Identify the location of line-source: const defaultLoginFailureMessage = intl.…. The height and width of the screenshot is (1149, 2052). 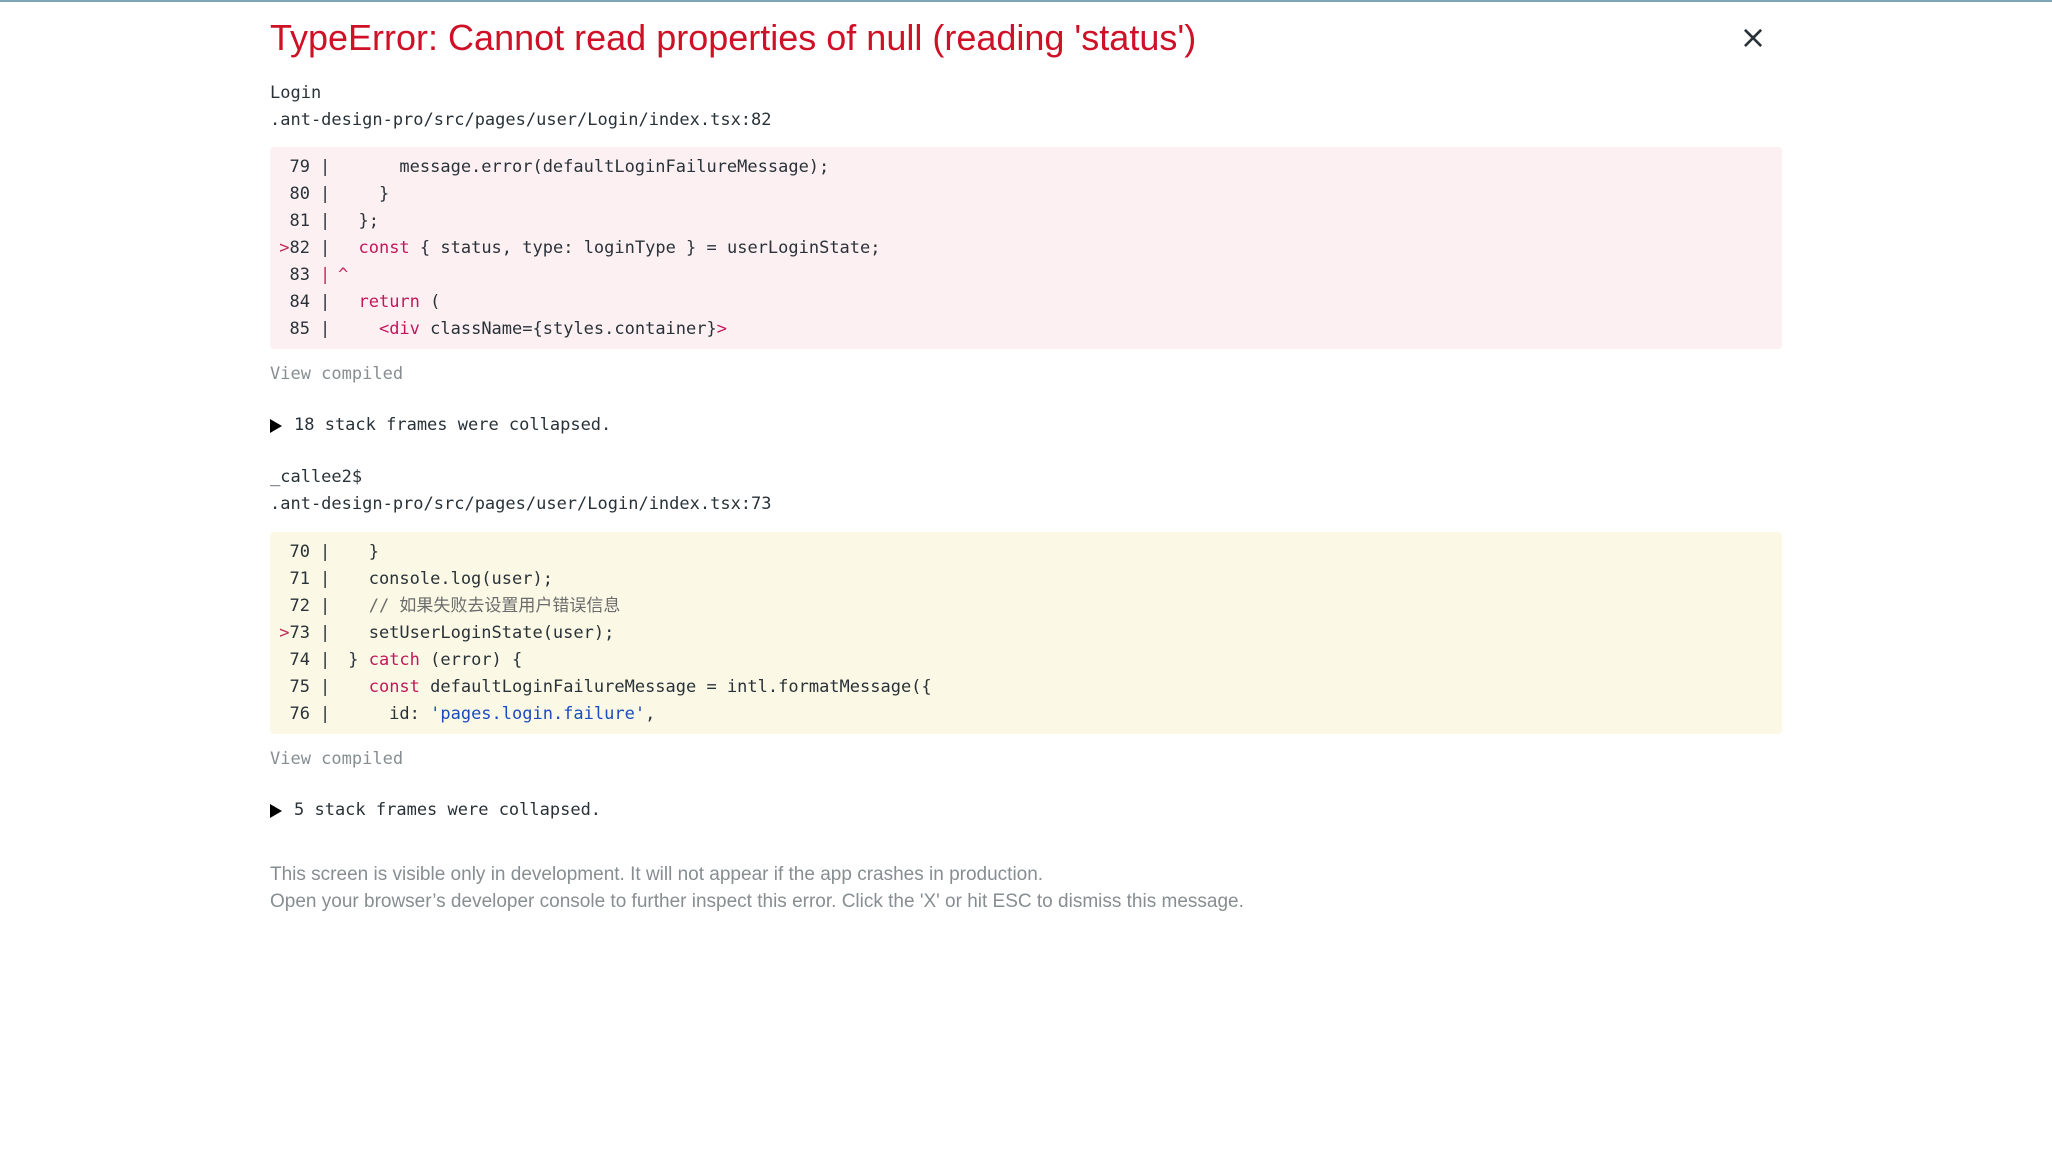
(1060, 687).